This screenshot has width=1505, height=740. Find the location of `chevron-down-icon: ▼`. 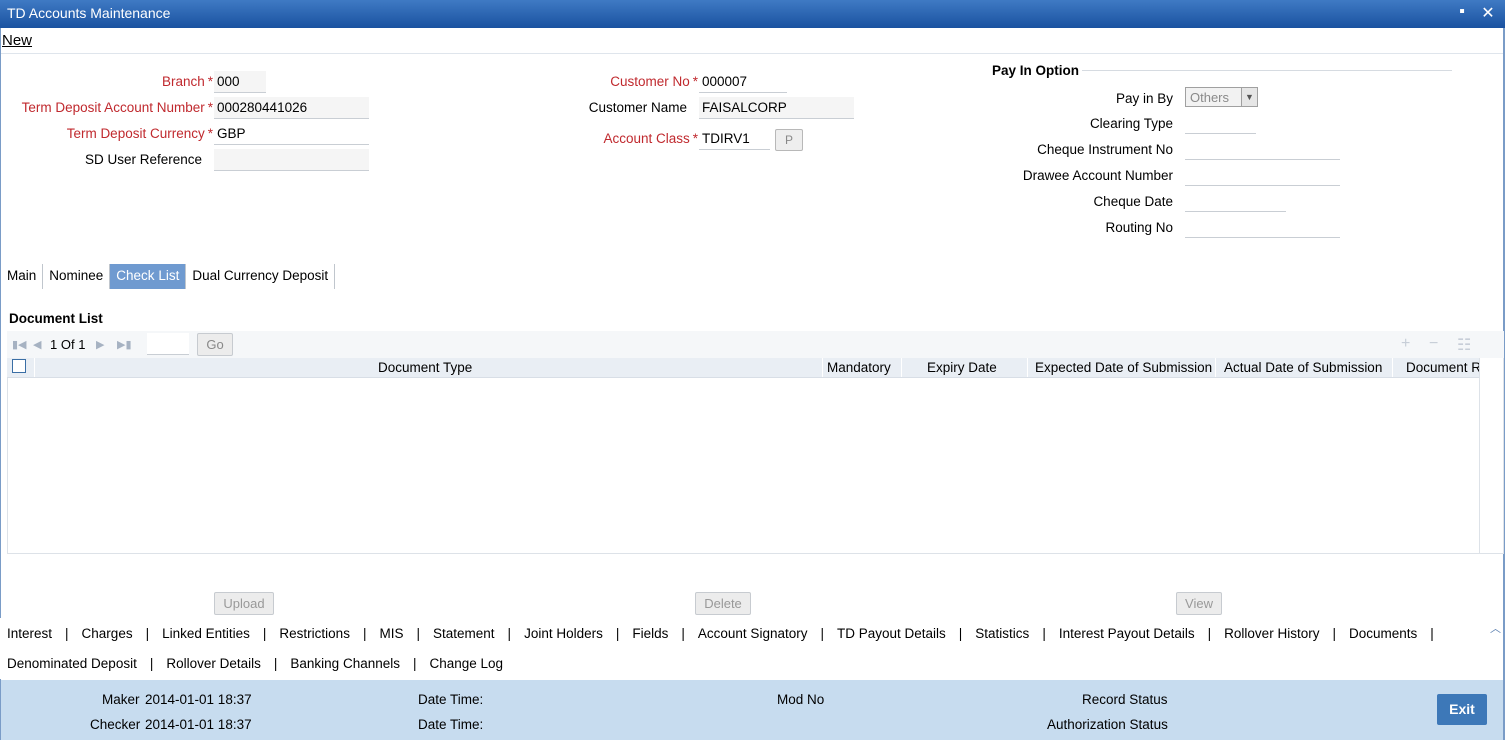

chevron-down-icon: ▼ is located at coordinates (1249, 97).